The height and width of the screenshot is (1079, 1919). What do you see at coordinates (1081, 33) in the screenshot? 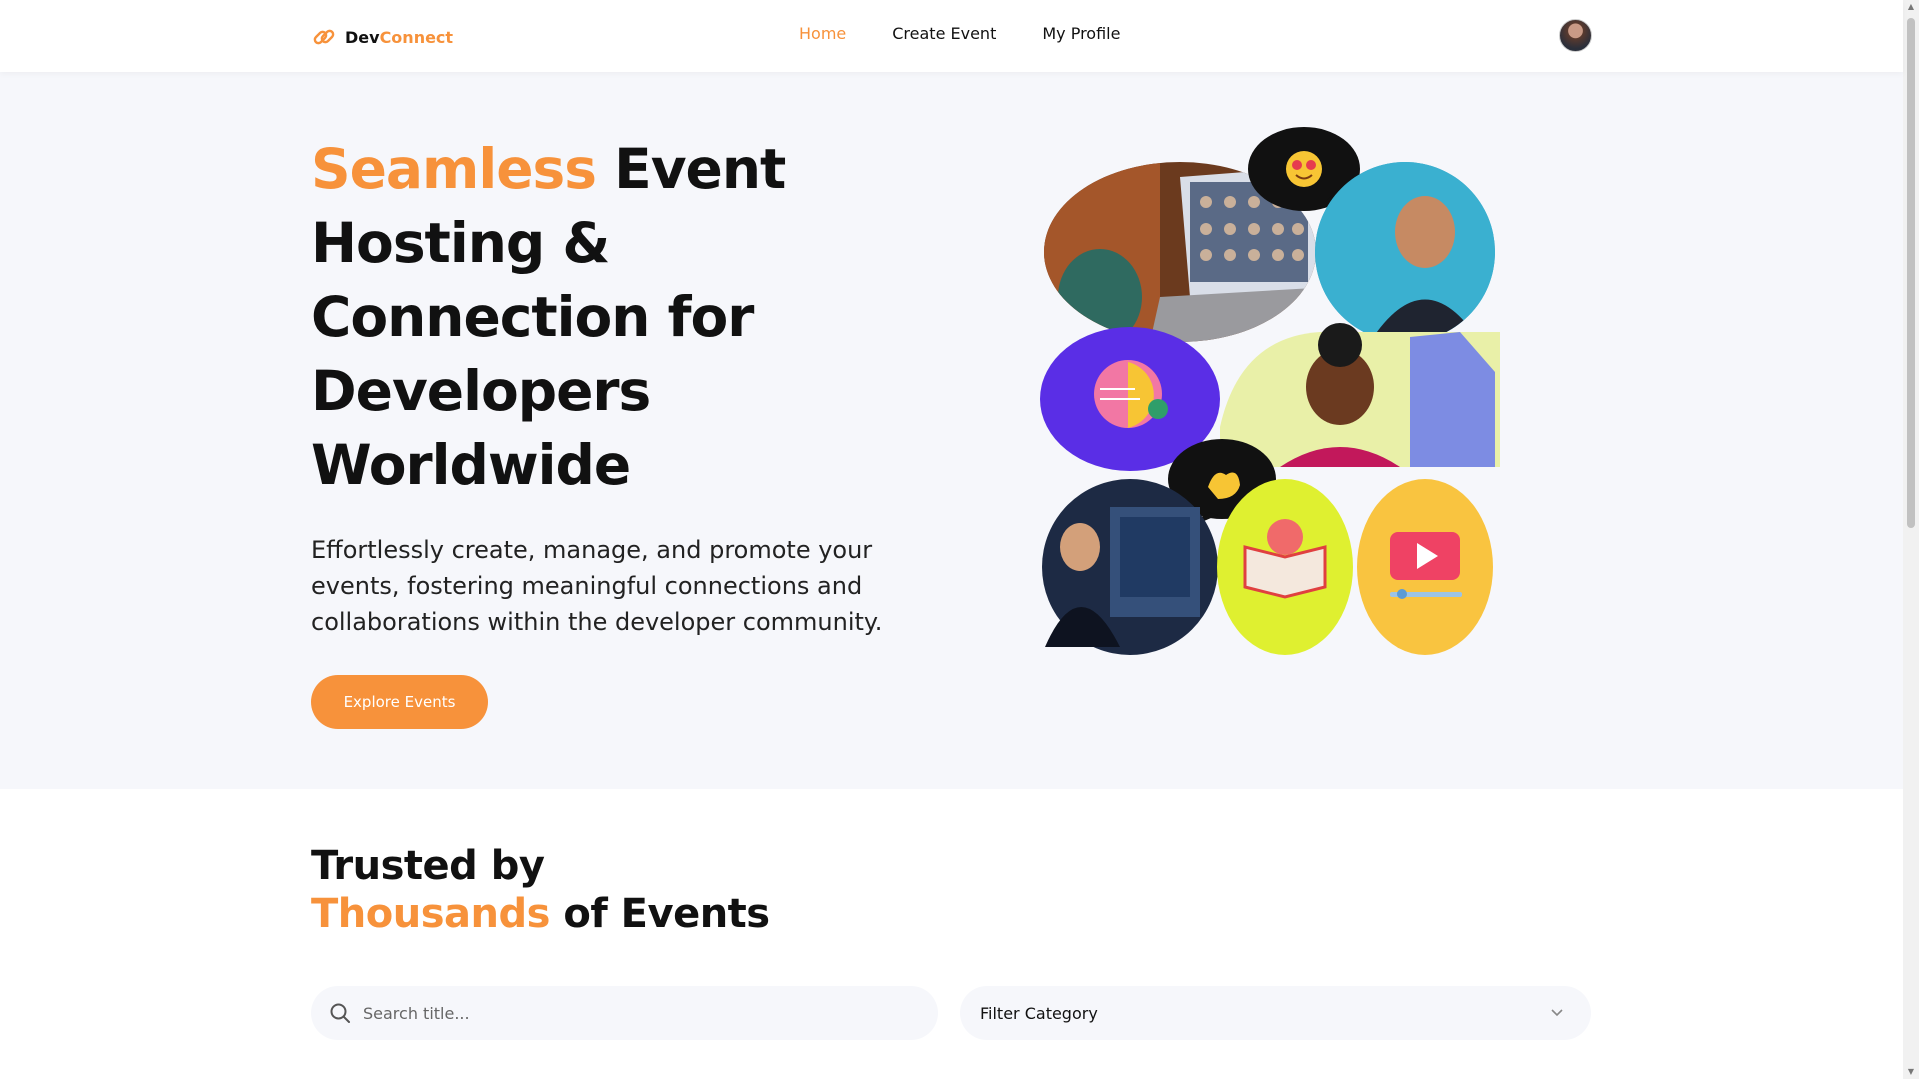
I see `nav-my-profile: My Profile` at bounding box center [1081, 33].